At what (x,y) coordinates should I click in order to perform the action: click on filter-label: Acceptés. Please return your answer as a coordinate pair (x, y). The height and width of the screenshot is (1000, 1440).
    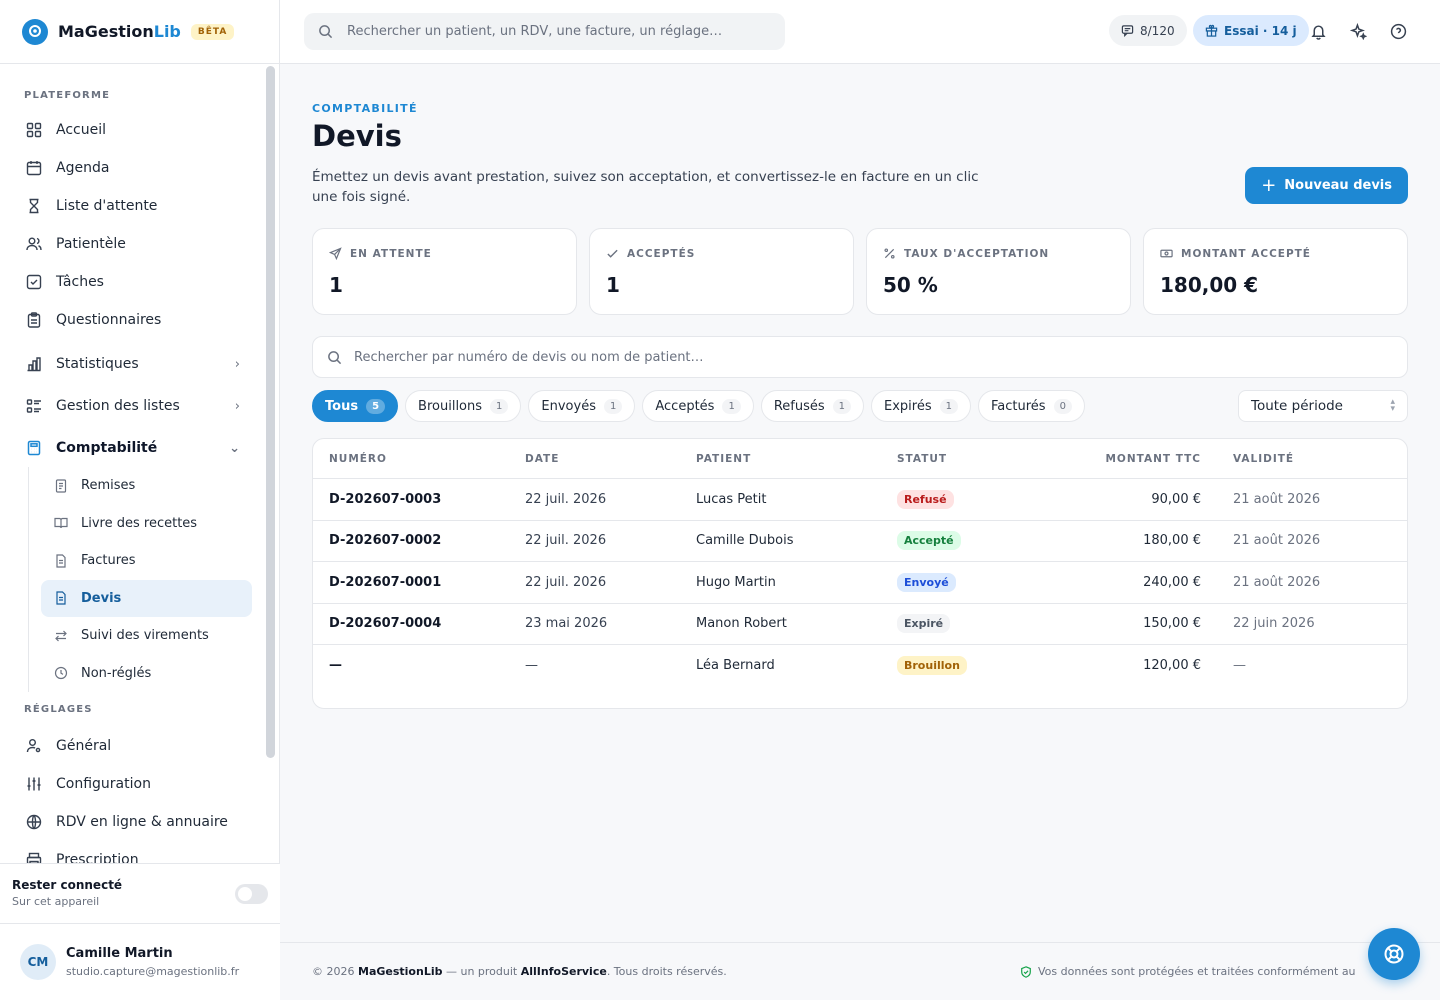
    Looking at the image, I should click on (685, 406).